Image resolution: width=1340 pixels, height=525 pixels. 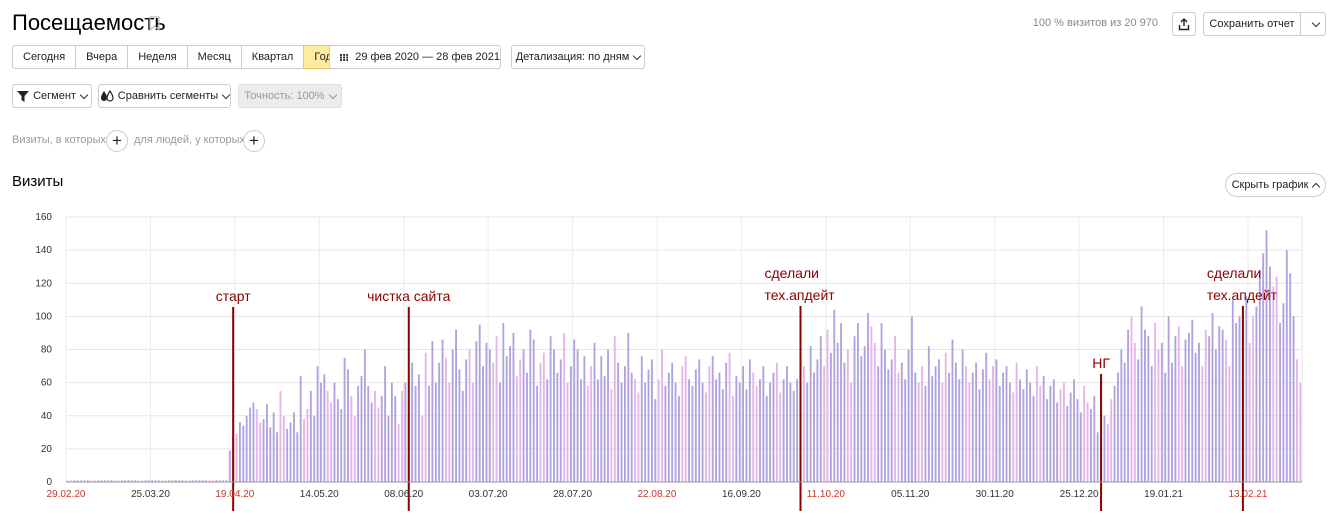 What do you see at coordinates (164, 96) in the screenshot?
I see `compare-segments-button: Сравнить сегменты` at bounding box center [164, 96].